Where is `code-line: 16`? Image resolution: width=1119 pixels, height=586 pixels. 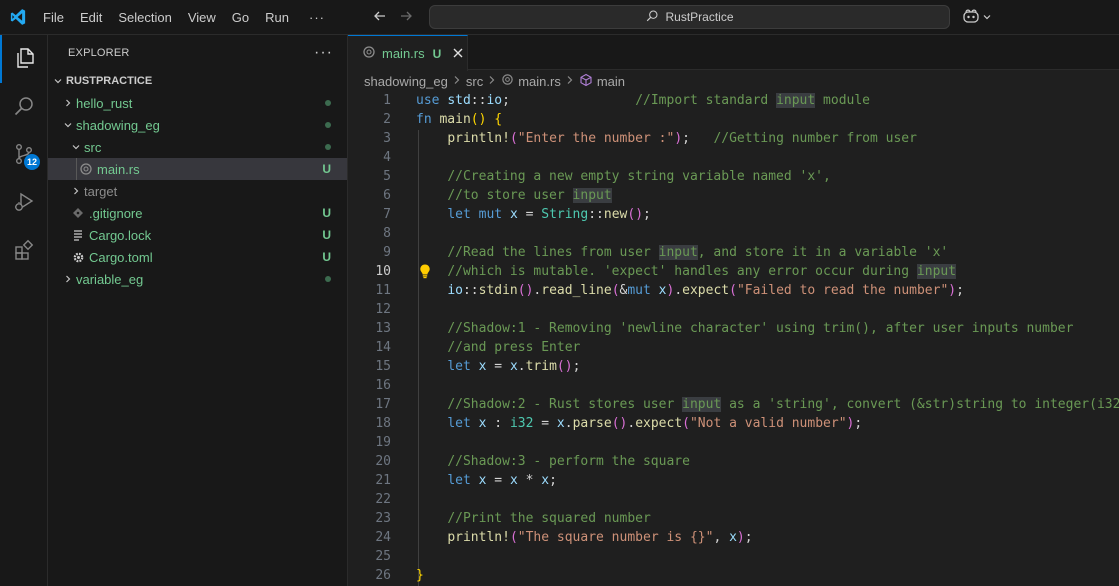 code-line: 16 is located at coordinates (733, 385).